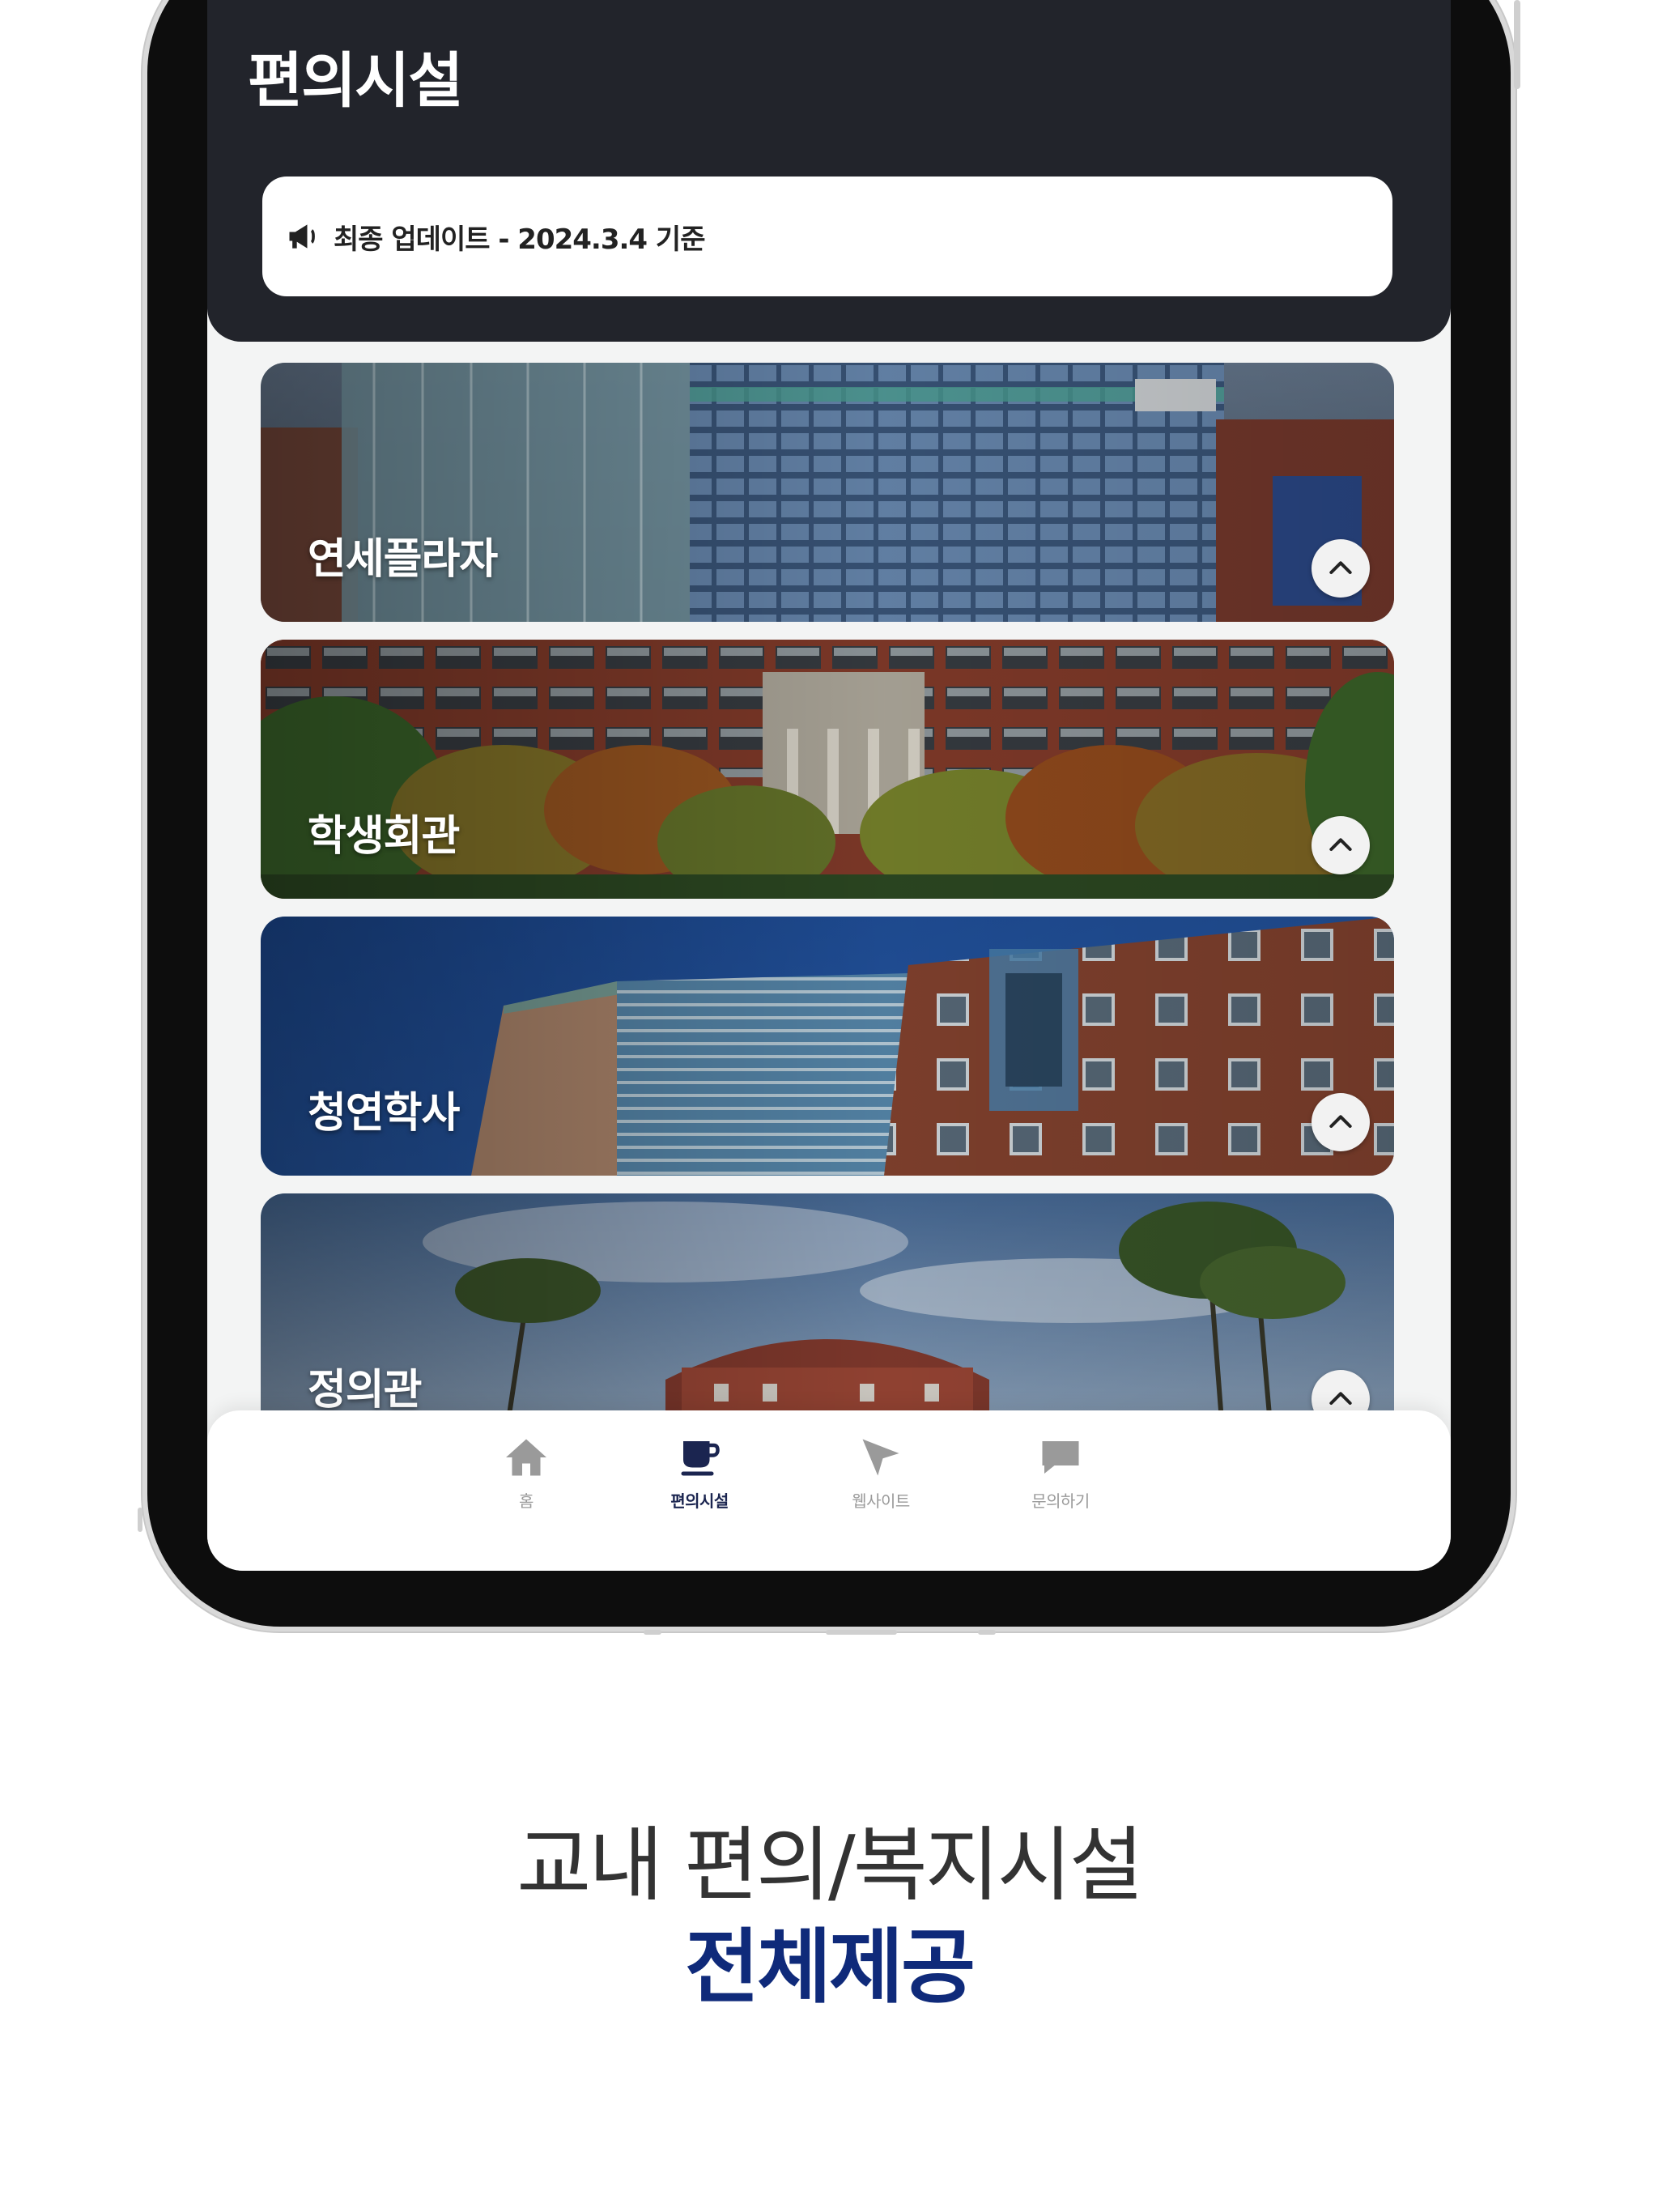 This screenshot has width=1658, height=2212. What do you see at coordinates (699, 1481) in the screenshot?
I see `nav-item-facilities: 편의시설` at bounding box center [699, 1481].